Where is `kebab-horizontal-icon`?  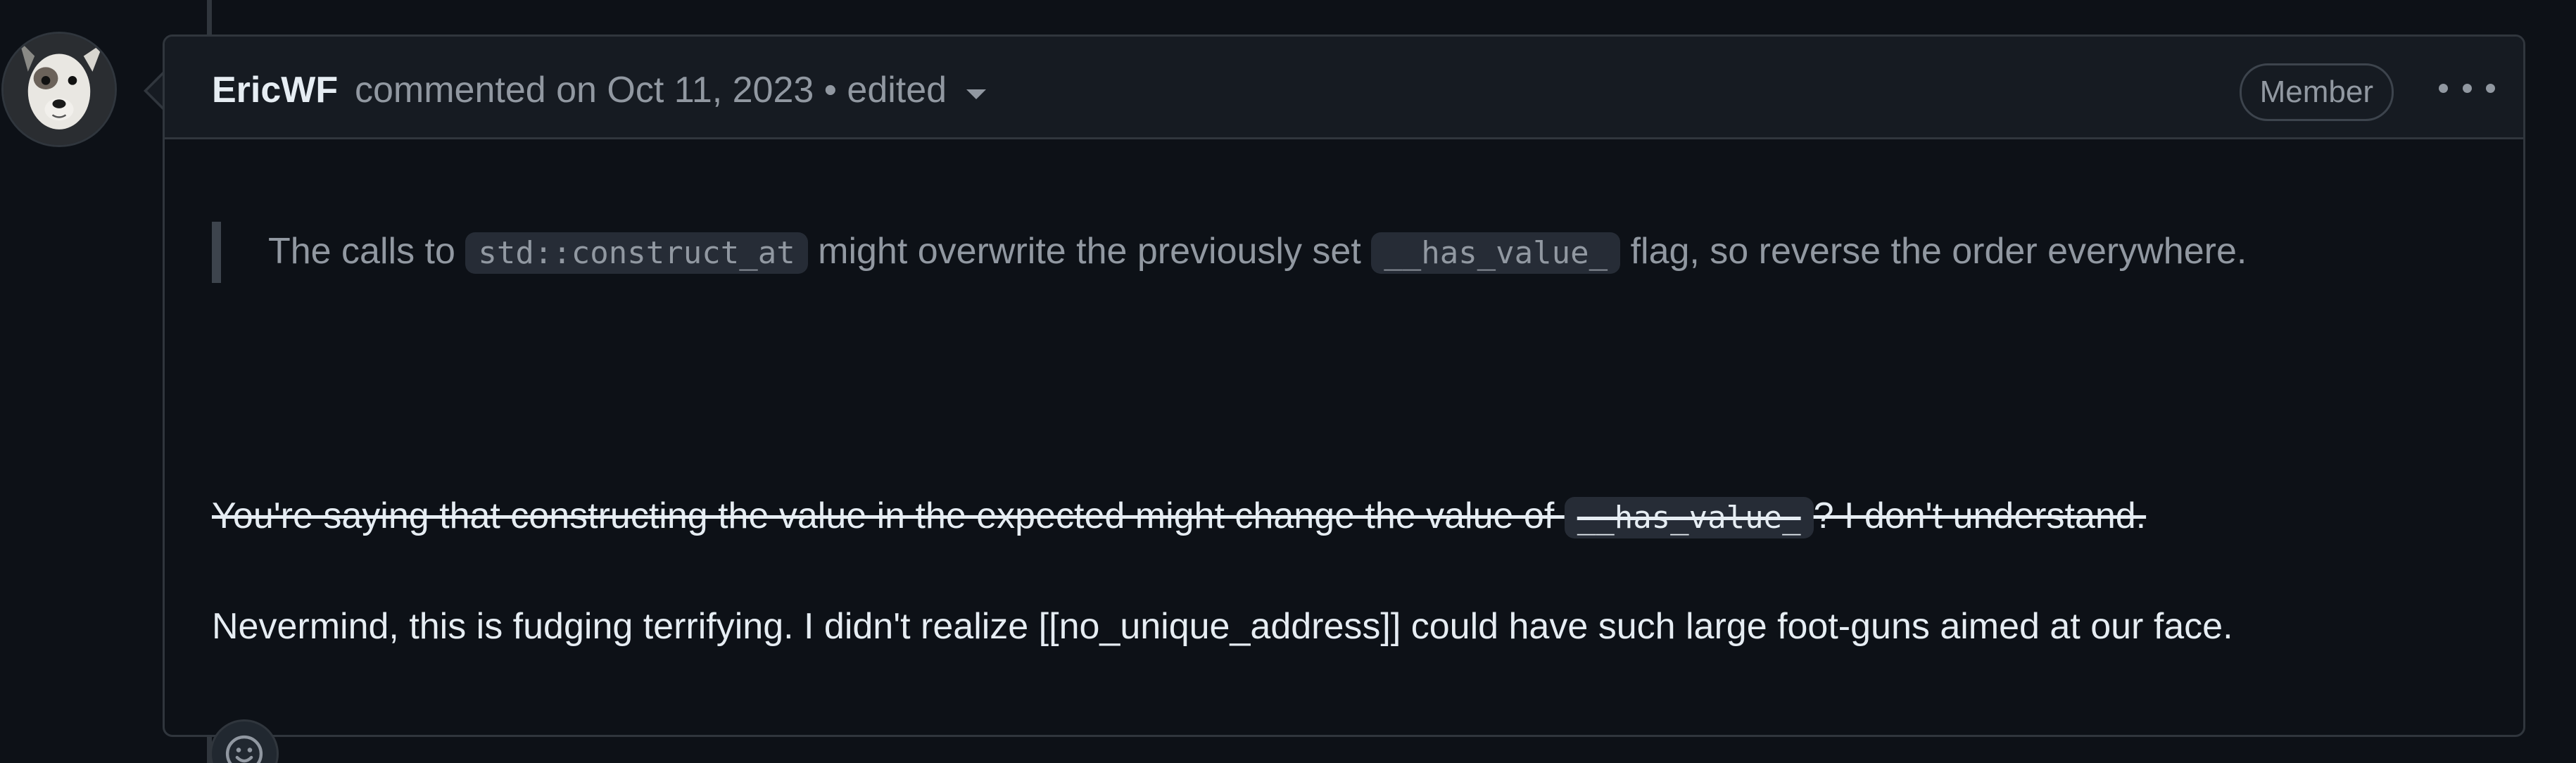
kebab-horizontal-icon is located at coordinates (2467, 88).